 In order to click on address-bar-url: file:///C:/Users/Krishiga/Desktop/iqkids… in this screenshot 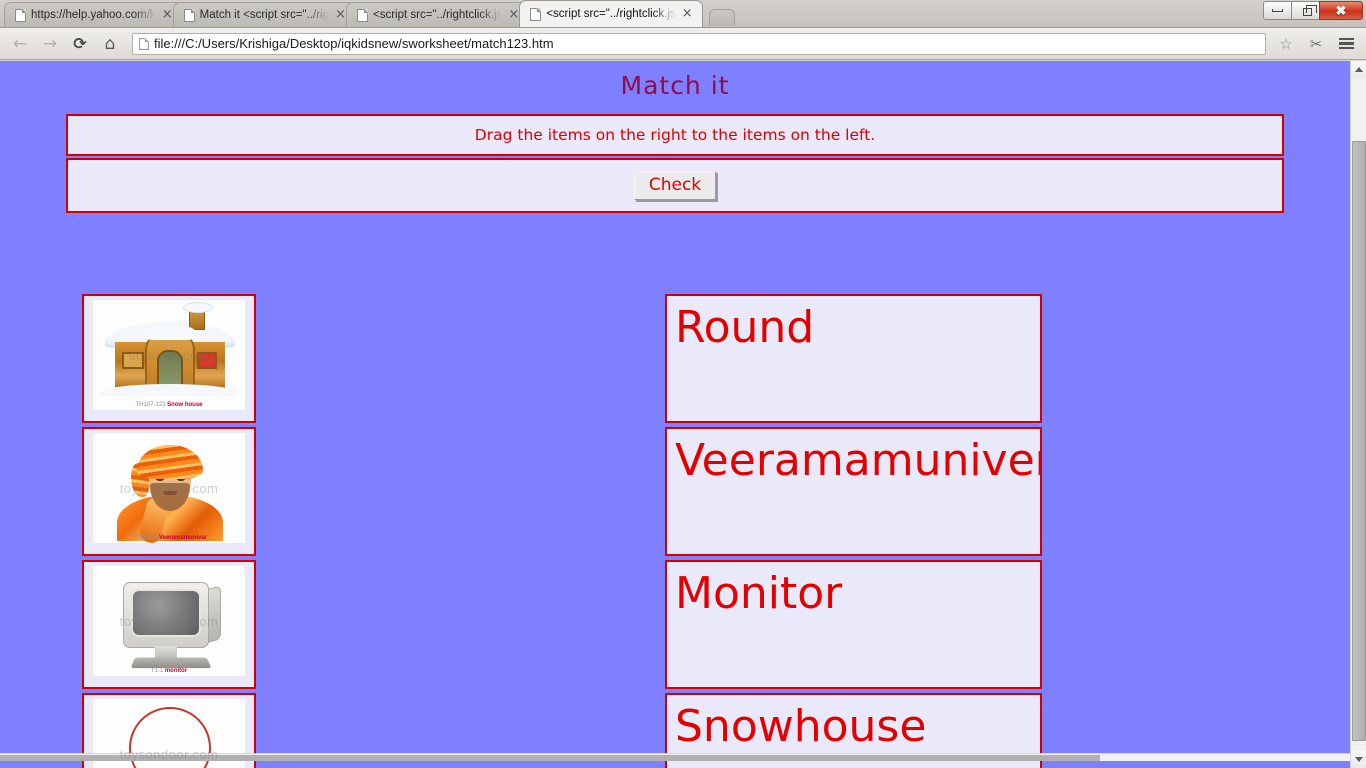, I will do `click(354, 43)`.